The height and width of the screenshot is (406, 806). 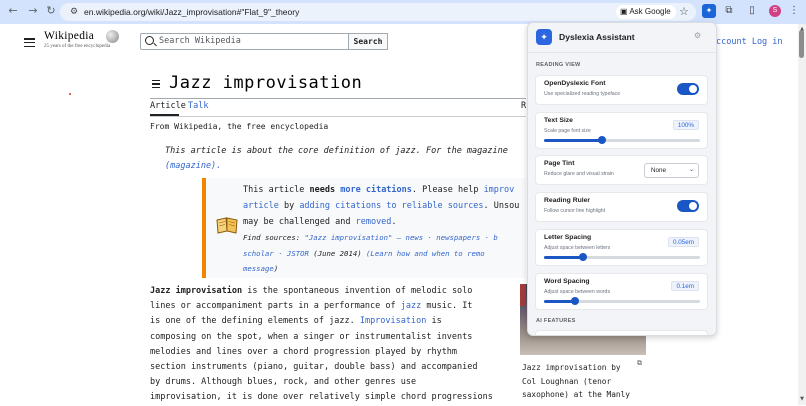 What do you see at coordinates (337, 253) in the screenshot?
I see `ambox-date: (June 2014)` at bounding box center [337, 253].